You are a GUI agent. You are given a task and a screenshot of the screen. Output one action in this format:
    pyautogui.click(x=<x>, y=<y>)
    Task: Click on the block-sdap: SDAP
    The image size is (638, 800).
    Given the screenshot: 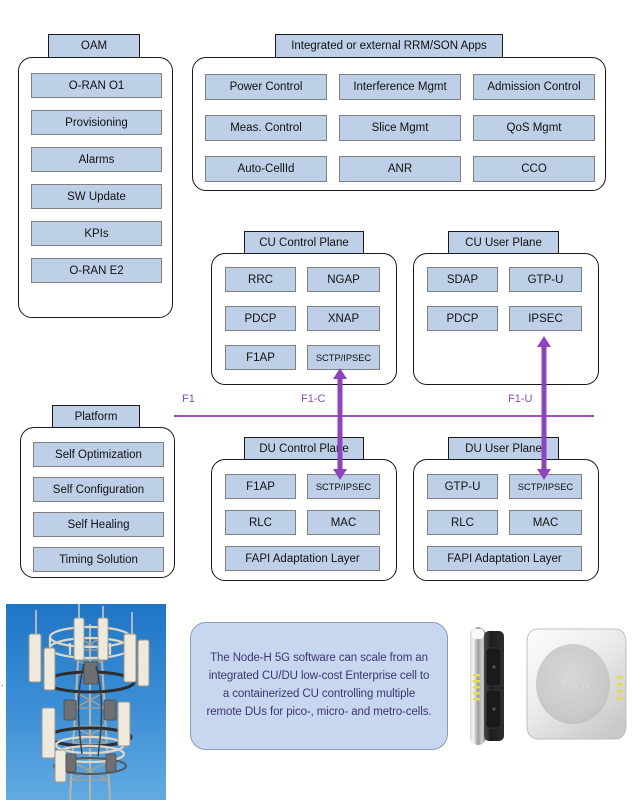 What is the action you would take?
    pyautogui.click(x=462, y=279)
    